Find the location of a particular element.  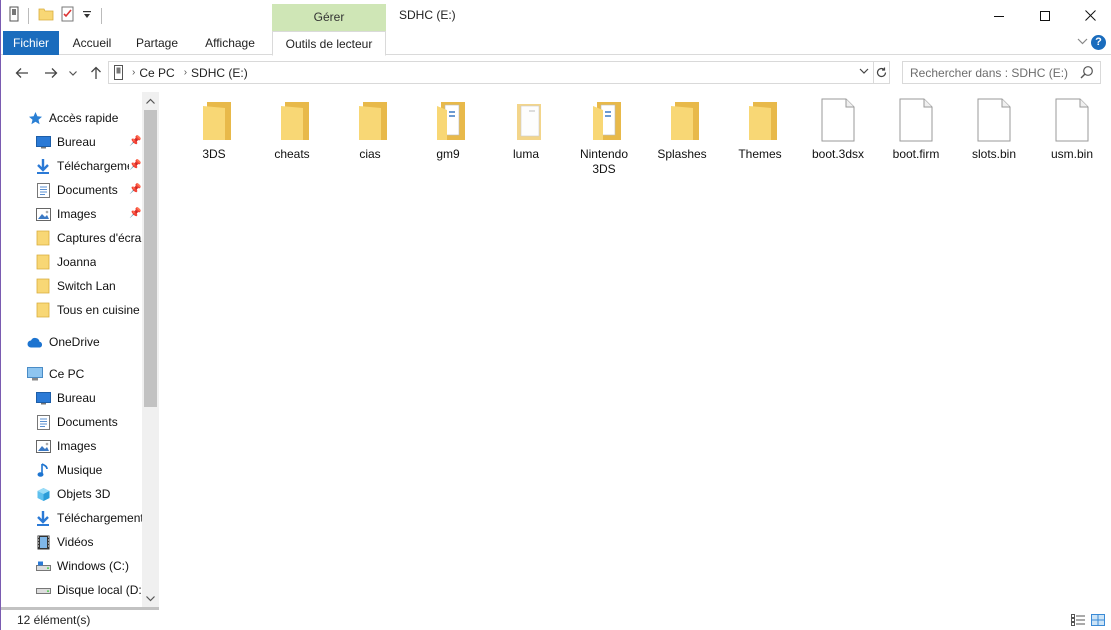

refresh-button is located at coordinates (881, 72).